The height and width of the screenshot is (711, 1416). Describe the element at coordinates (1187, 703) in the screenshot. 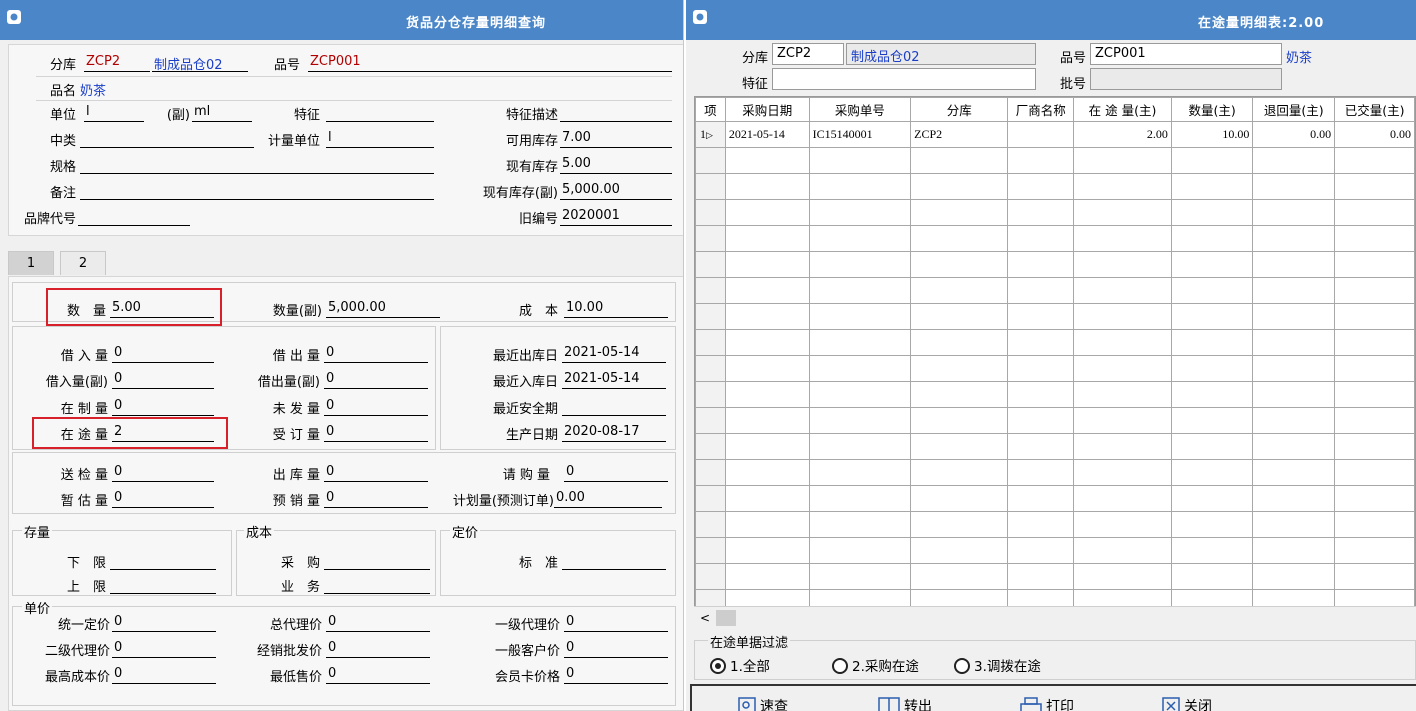

I see `close-button: 关闭` at that location.